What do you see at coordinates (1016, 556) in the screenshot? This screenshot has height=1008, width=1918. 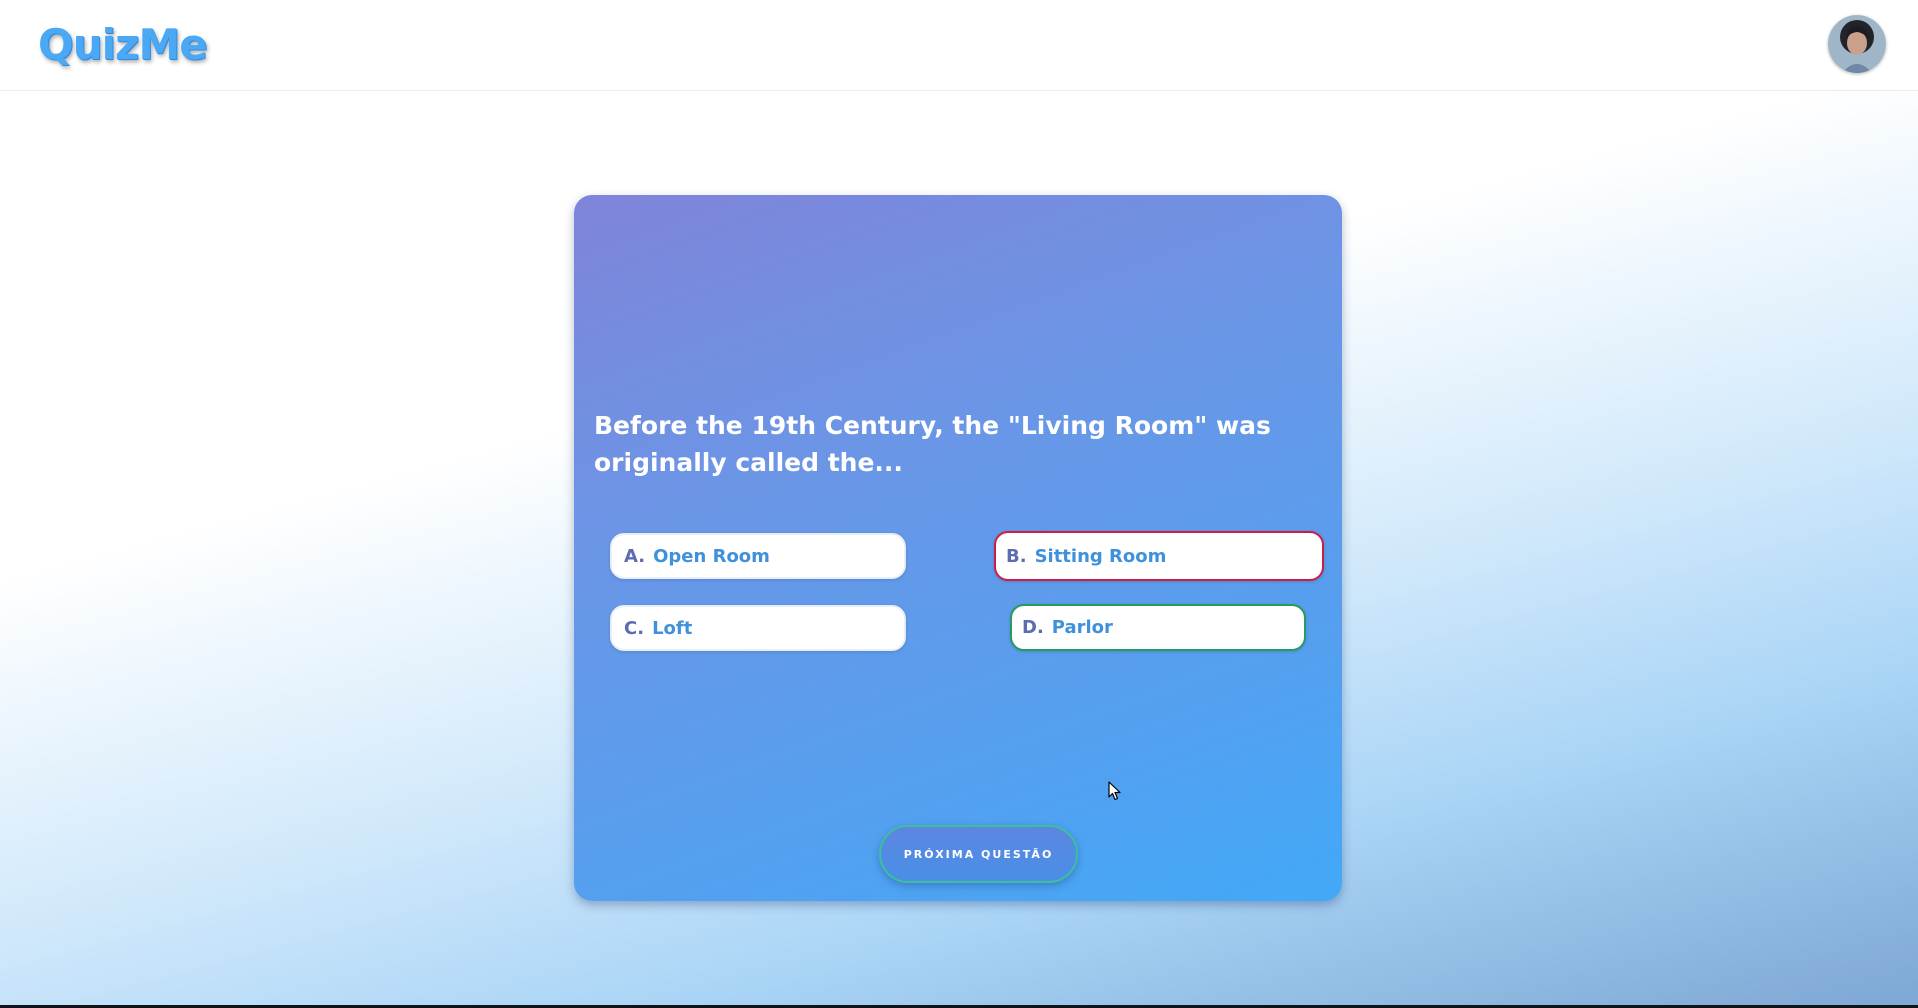 I see `option-letter: B.` at bounding box center [1016, 556].